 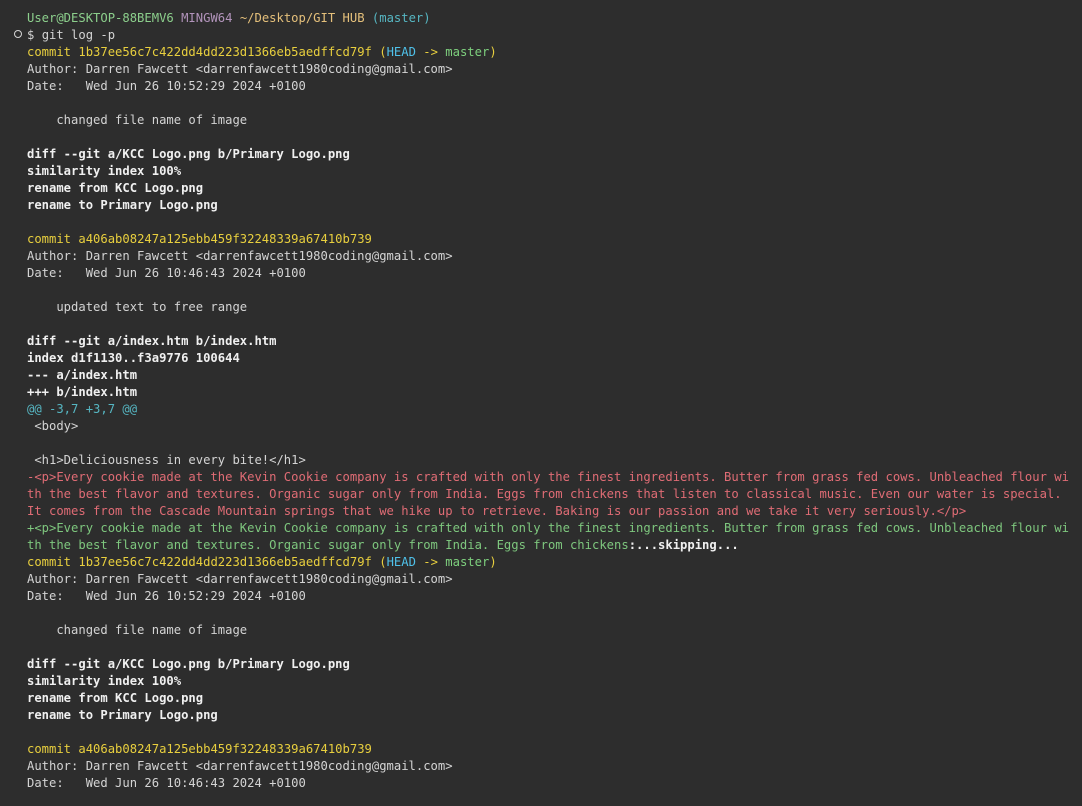 What do you see at coordinates (82, 409) in the screenshot?
I see `diff-hunk-header: @@ -3,7 +3,7 @@` at bounding box center [82, 409].